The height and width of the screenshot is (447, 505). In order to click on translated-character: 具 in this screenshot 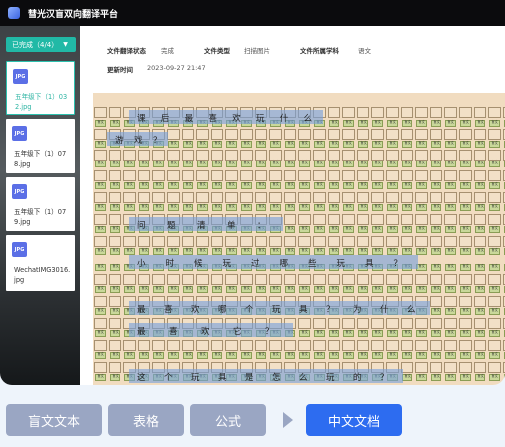, I will do `click(222, 378)`.